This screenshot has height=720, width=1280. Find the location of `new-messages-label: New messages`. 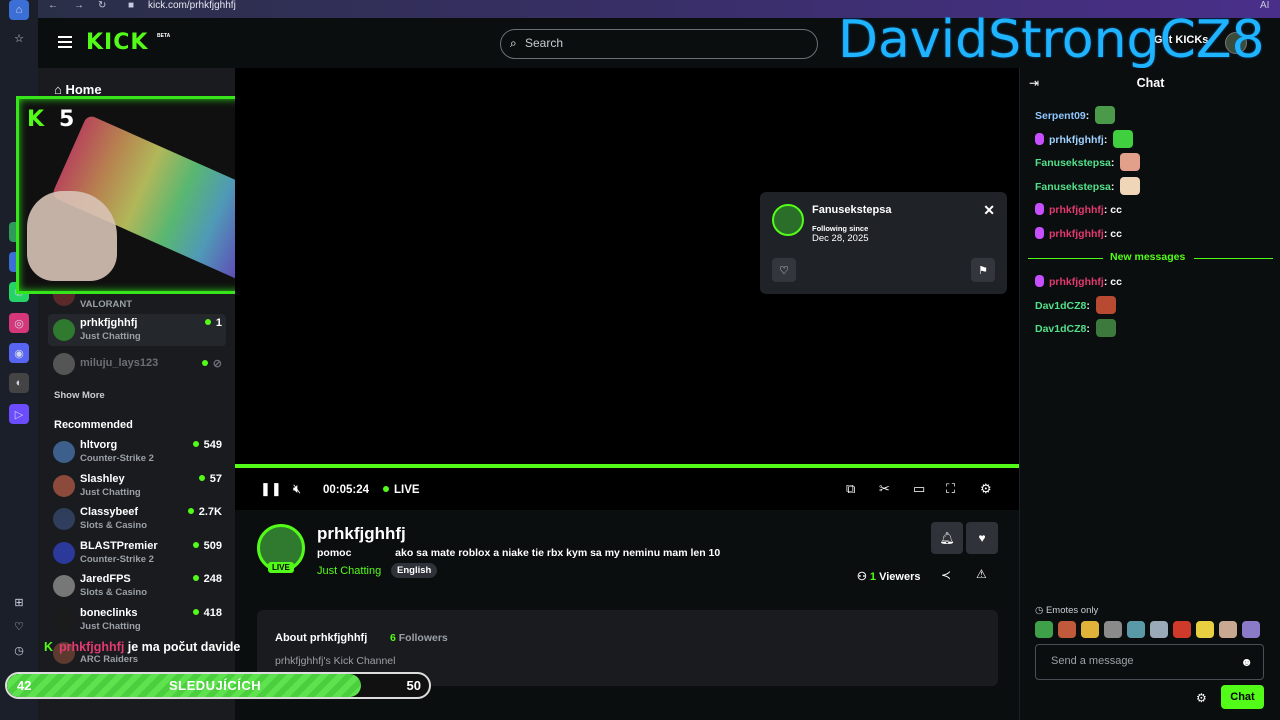

new-messages-label: New messages is located at coordinates (1148, 257).